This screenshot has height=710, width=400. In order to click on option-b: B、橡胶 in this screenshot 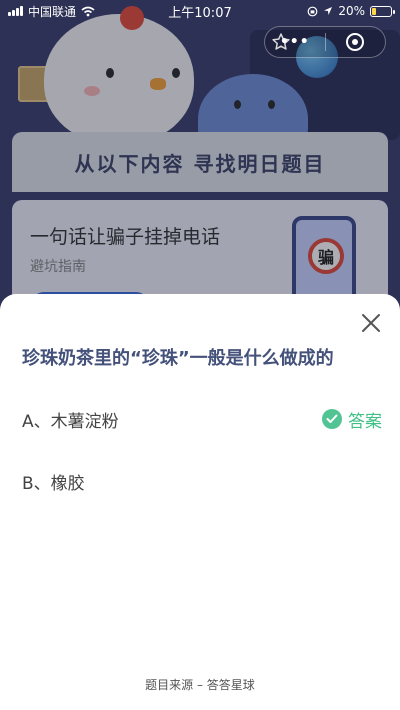, I will do `click(202, 481)`.